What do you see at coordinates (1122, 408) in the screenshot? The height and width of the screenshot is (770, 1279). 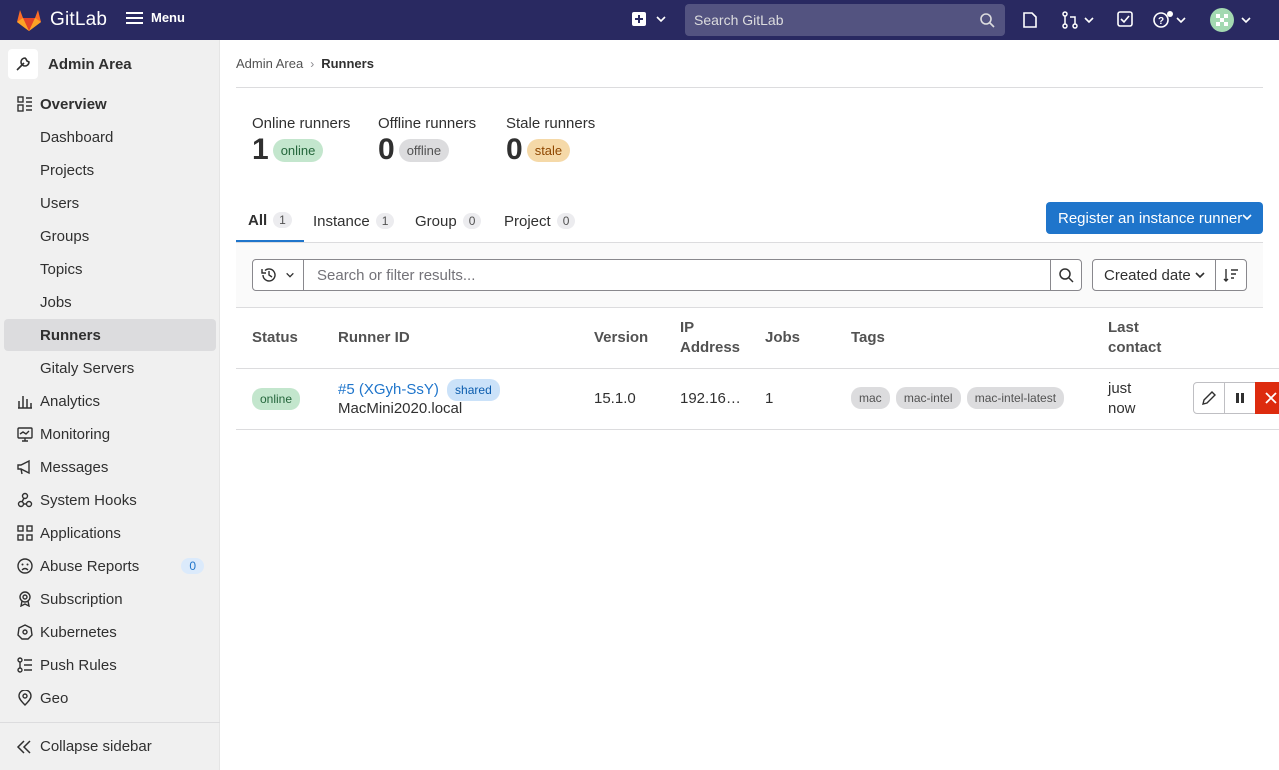 I see `last-contact-line2: now` at bounding box center [1122, 408].